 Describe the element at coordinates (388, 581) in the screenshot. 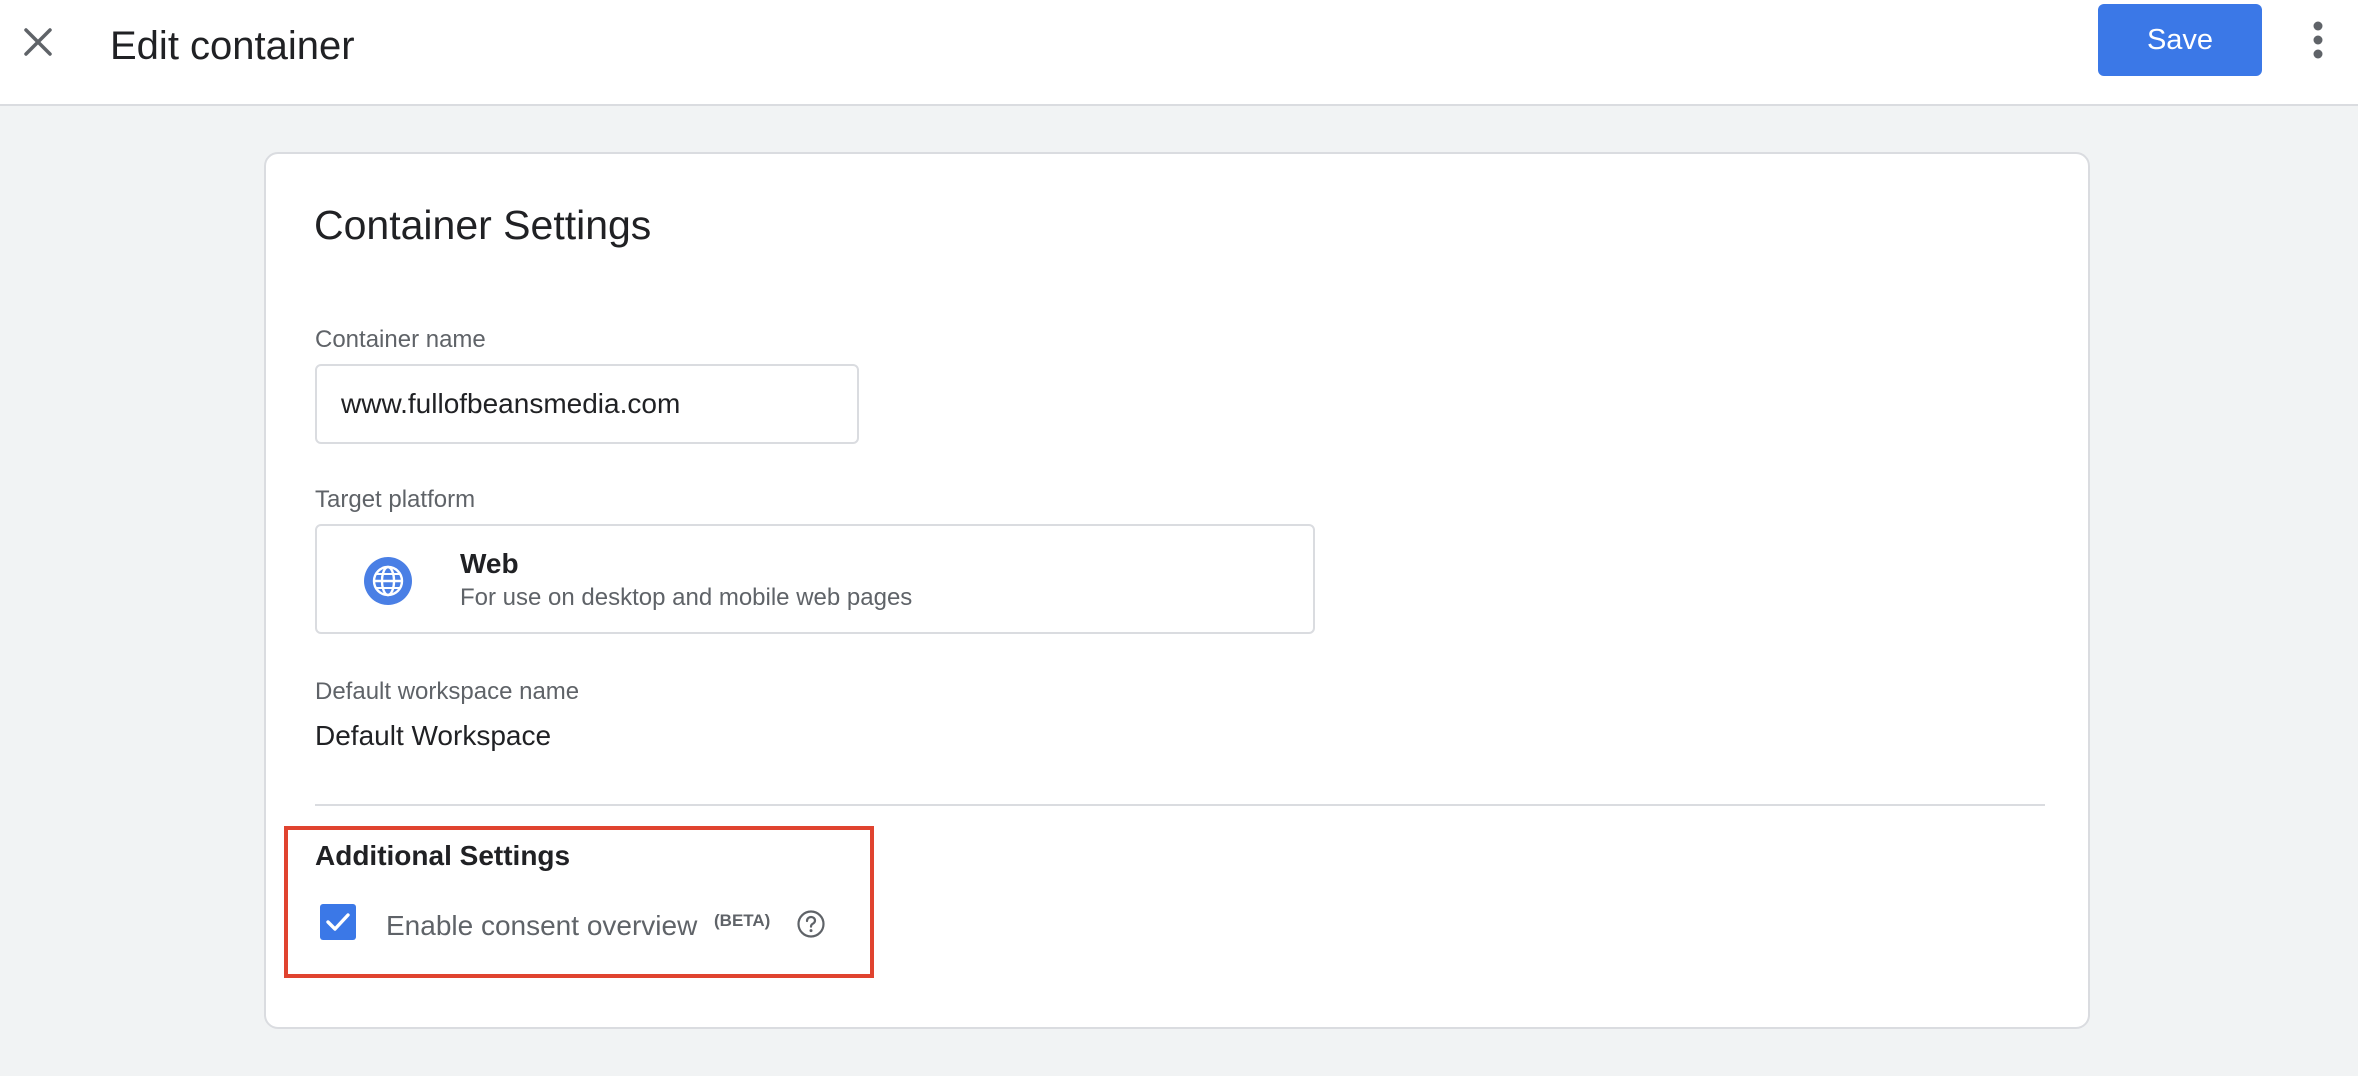

I see `globe-icon` at that location.